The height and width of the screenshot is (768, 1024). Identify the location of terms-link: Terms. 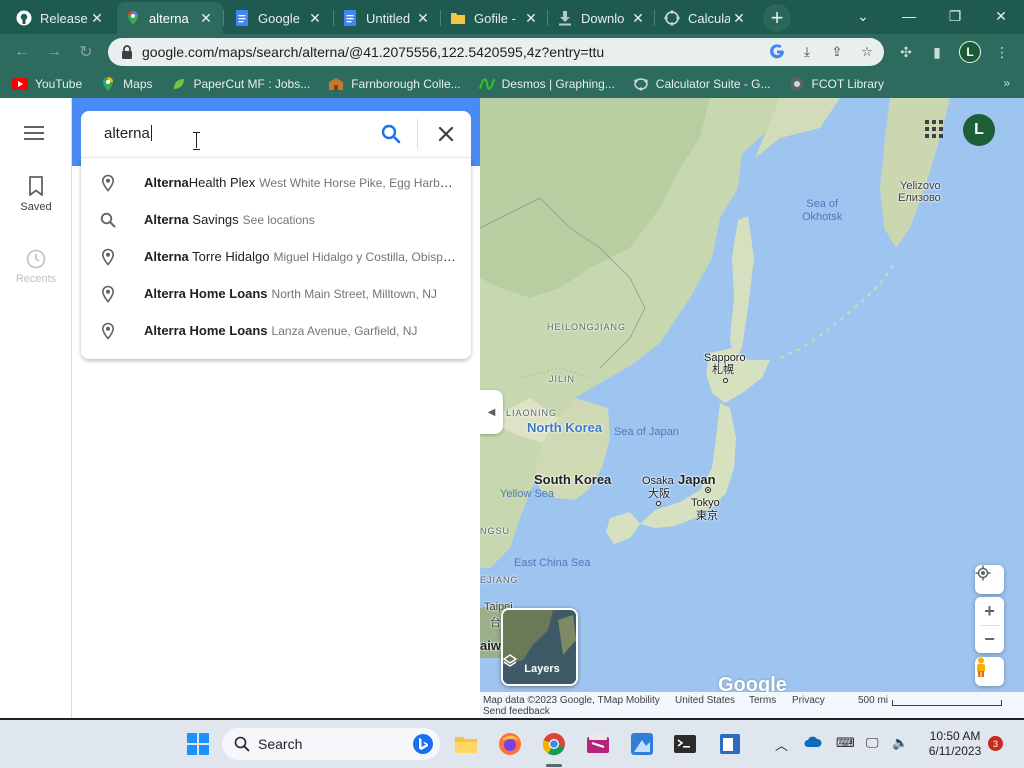
(762, 700).